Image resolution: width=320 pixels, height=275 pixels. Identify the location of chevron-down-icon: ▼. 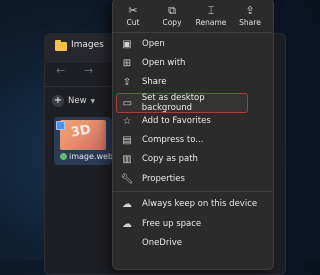
(93, 101).